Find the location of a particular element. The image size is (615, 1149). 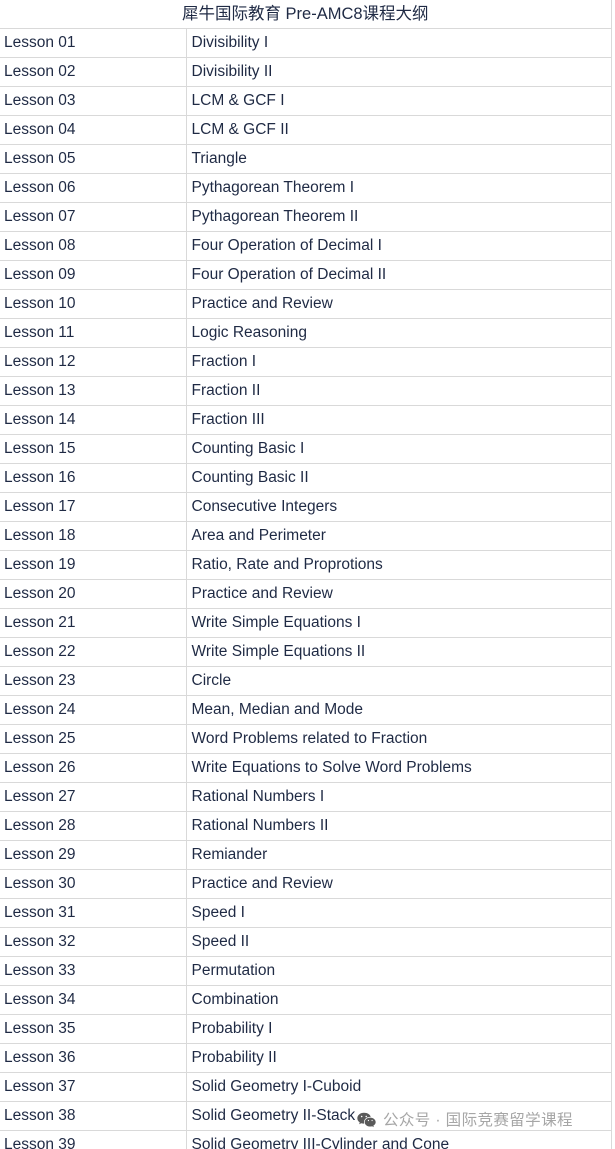

lesson-number-cell: Lesson 14 is located at coordinates (93, 420).